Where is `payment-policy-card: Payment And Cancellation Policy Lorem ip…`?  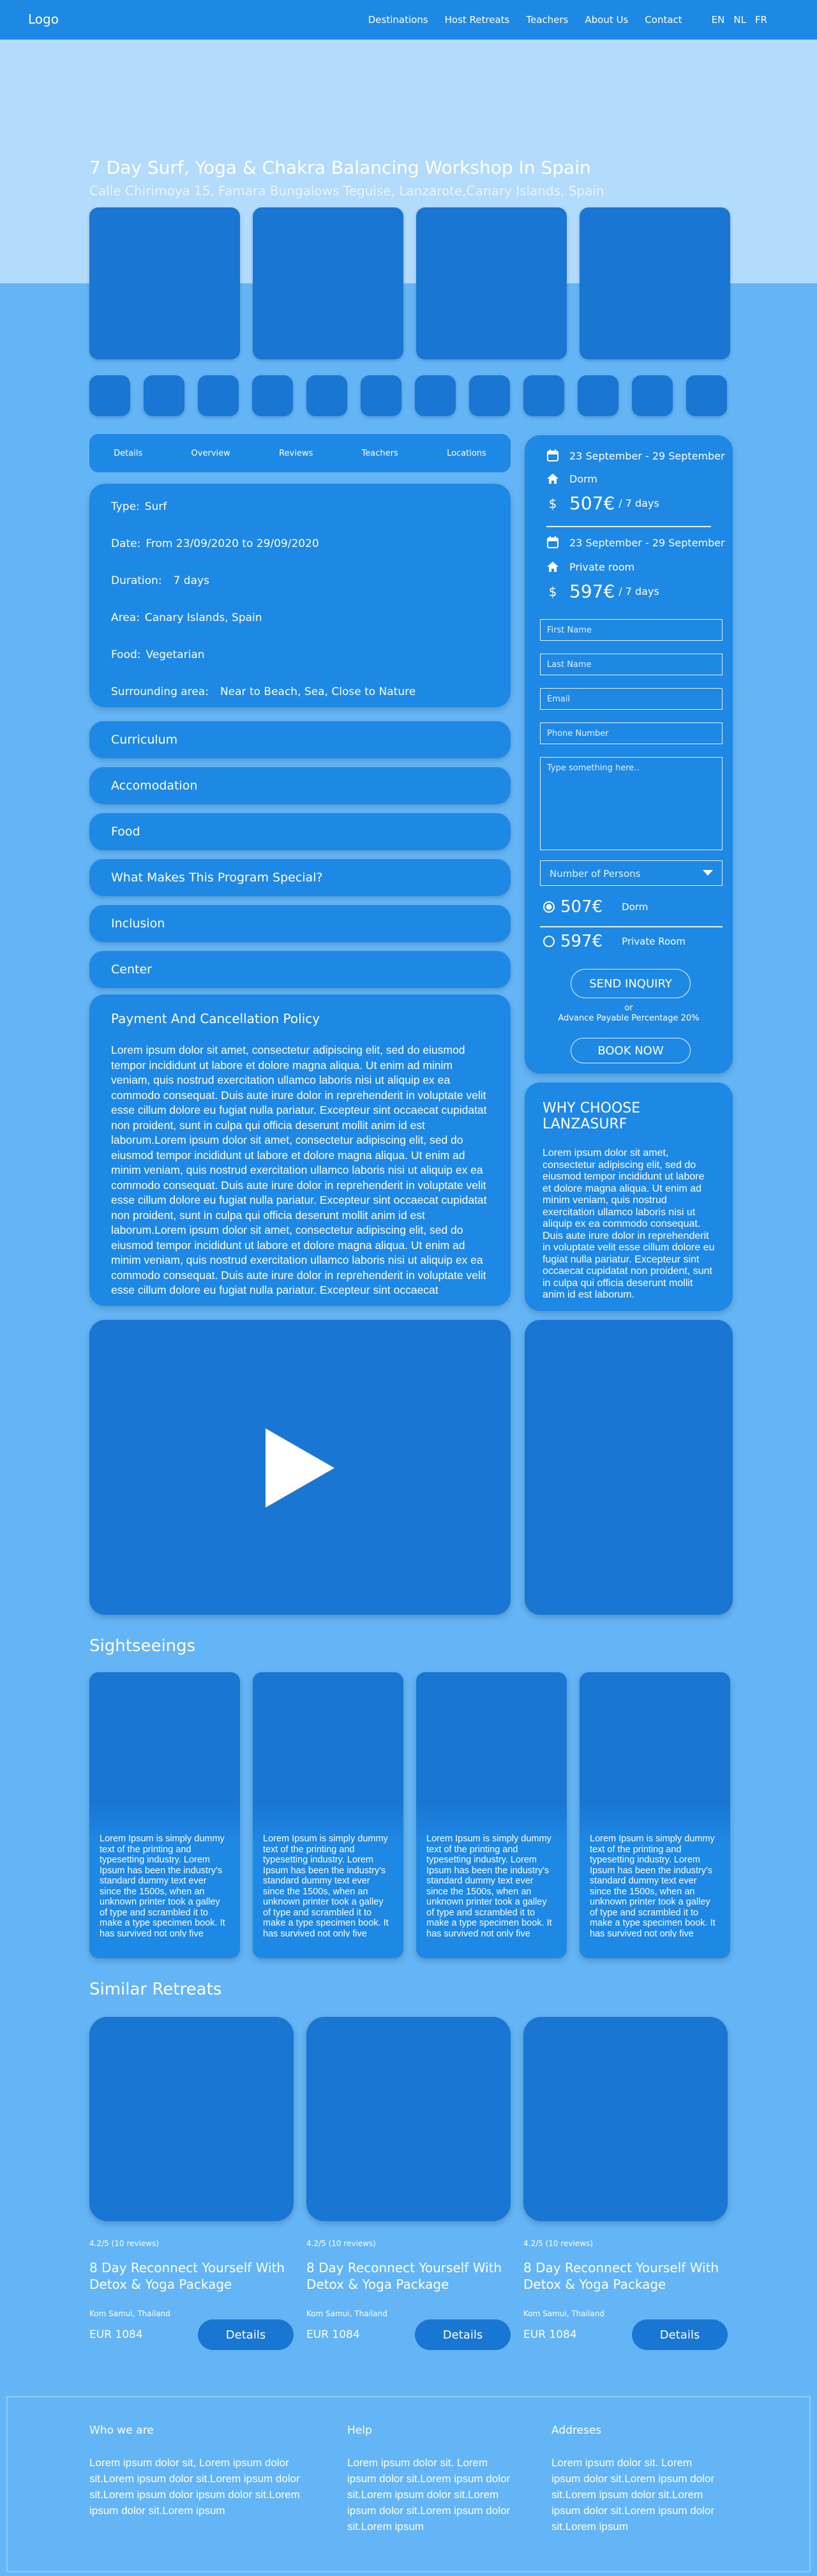 payment-policy-card: Payment And Cancellation Policy Lorem ip… is located at coordinates (300, 1150).